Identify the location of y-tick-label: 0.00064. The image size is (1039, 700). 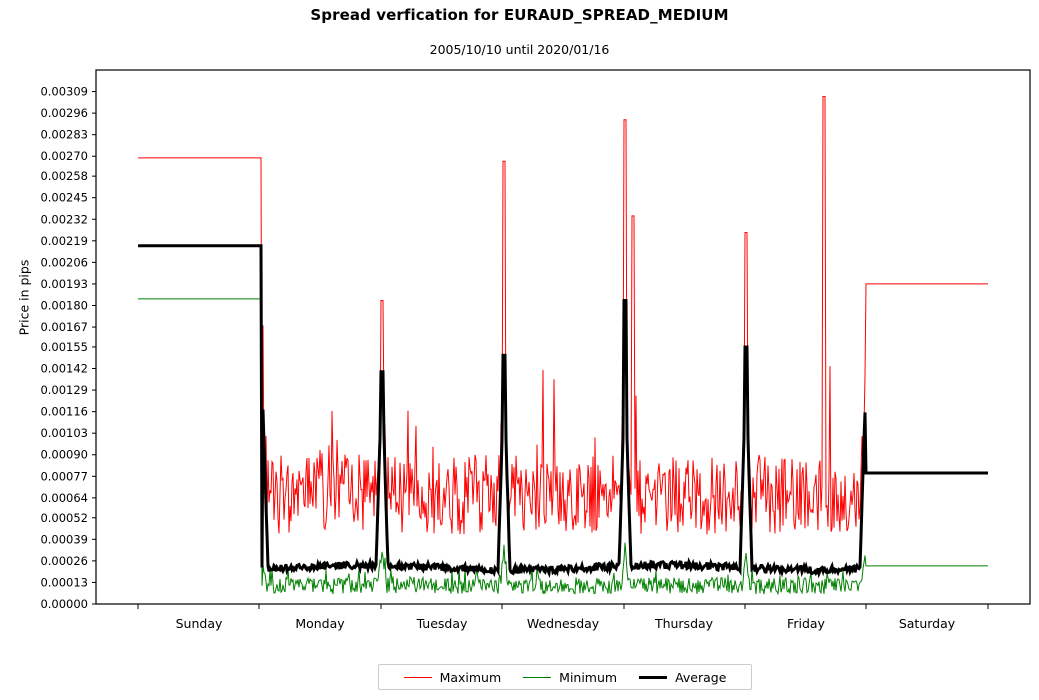
(64, 498).